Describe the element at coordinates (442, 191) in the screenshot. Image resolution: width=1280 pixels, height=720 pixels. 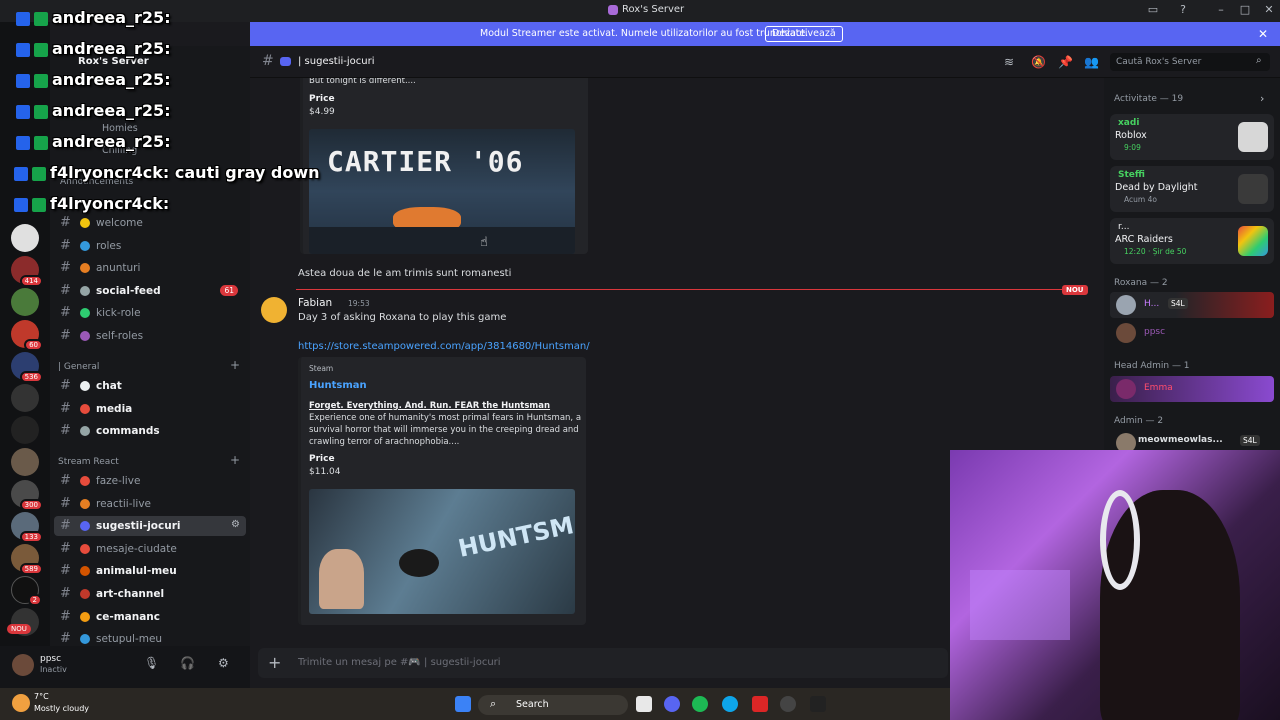
I see `embed-image: CARTIER '06` at that location.